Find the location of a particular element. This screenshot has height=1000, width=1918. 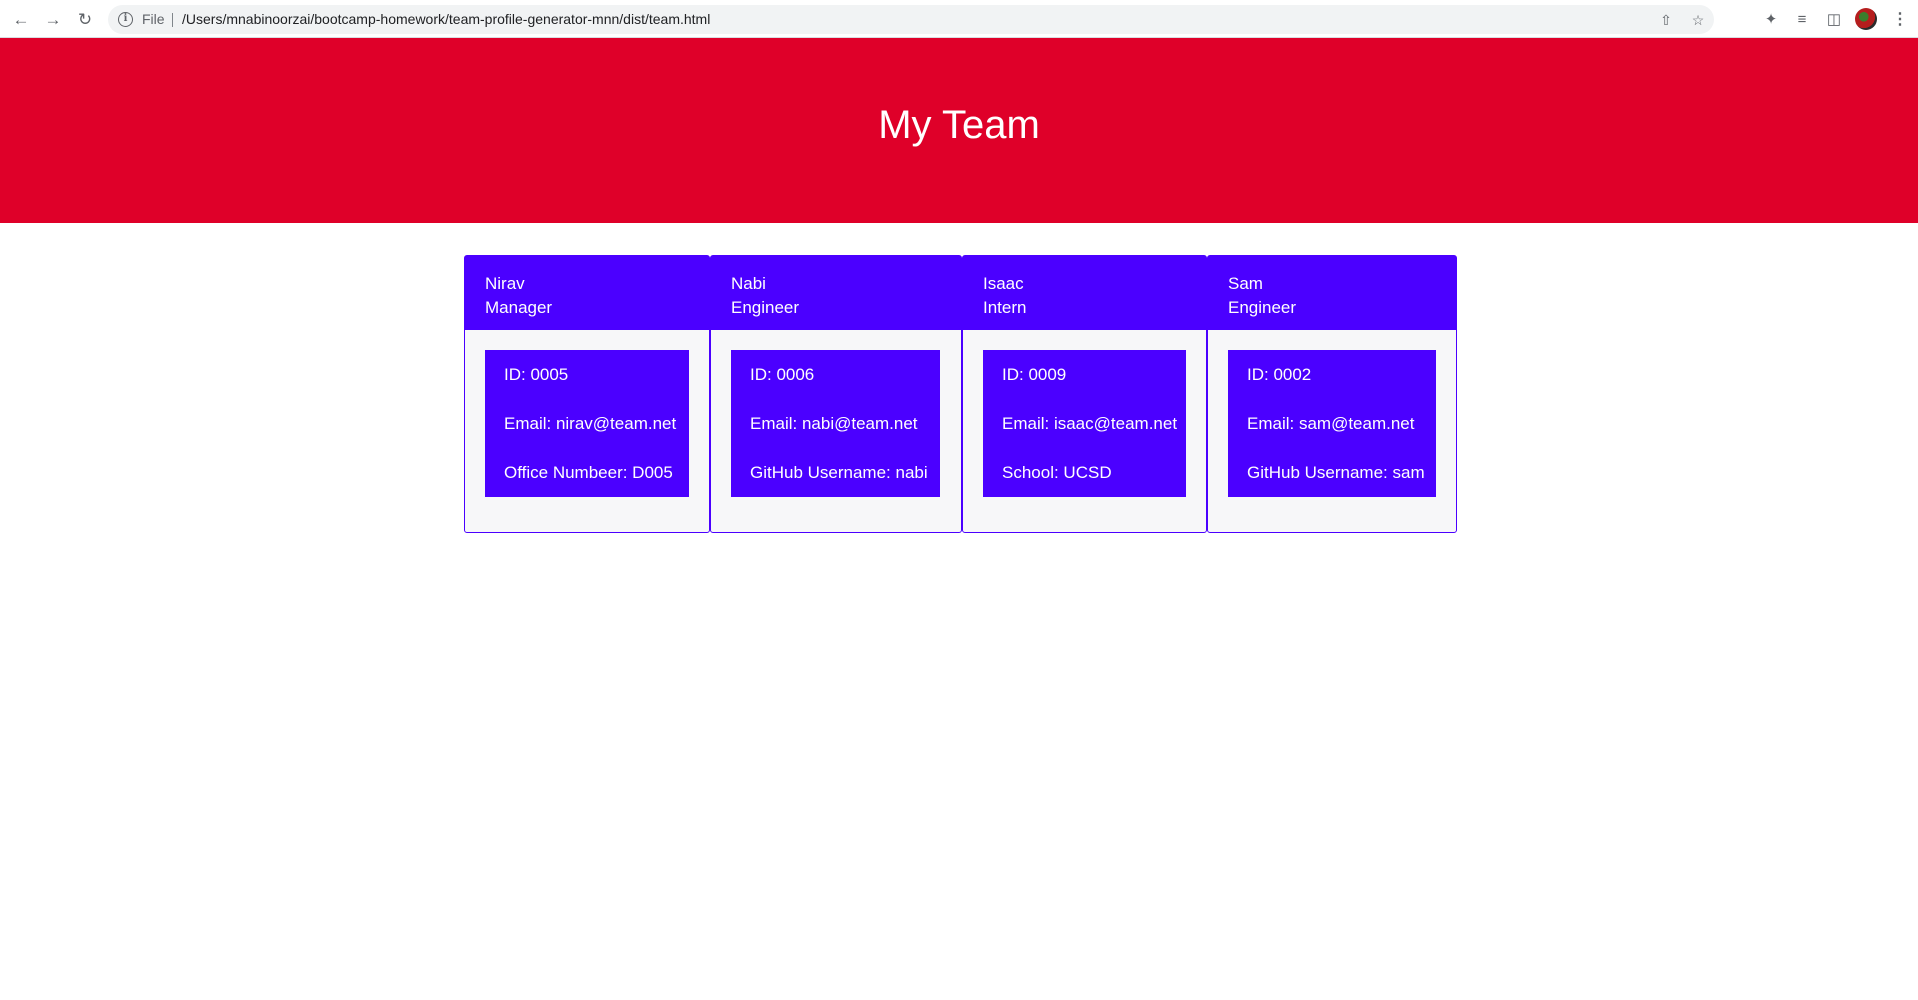

employee-name: Sam is located at coordinates (1245, 283).